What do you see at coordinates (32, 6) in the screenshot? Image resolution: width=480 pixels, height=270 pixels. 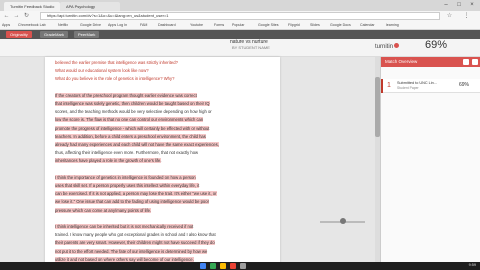 I see `browser-tab: Turnitin Feedback Studio` at bounding box center [32, 6].